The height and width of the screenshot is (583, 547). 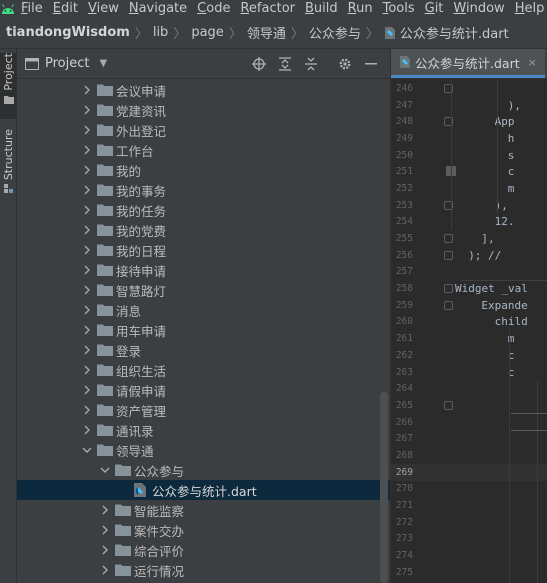 What do you see at coordinates (532, 62) in the screenshot?
I see `close-icon: ×` at bounding box center [532, 62].